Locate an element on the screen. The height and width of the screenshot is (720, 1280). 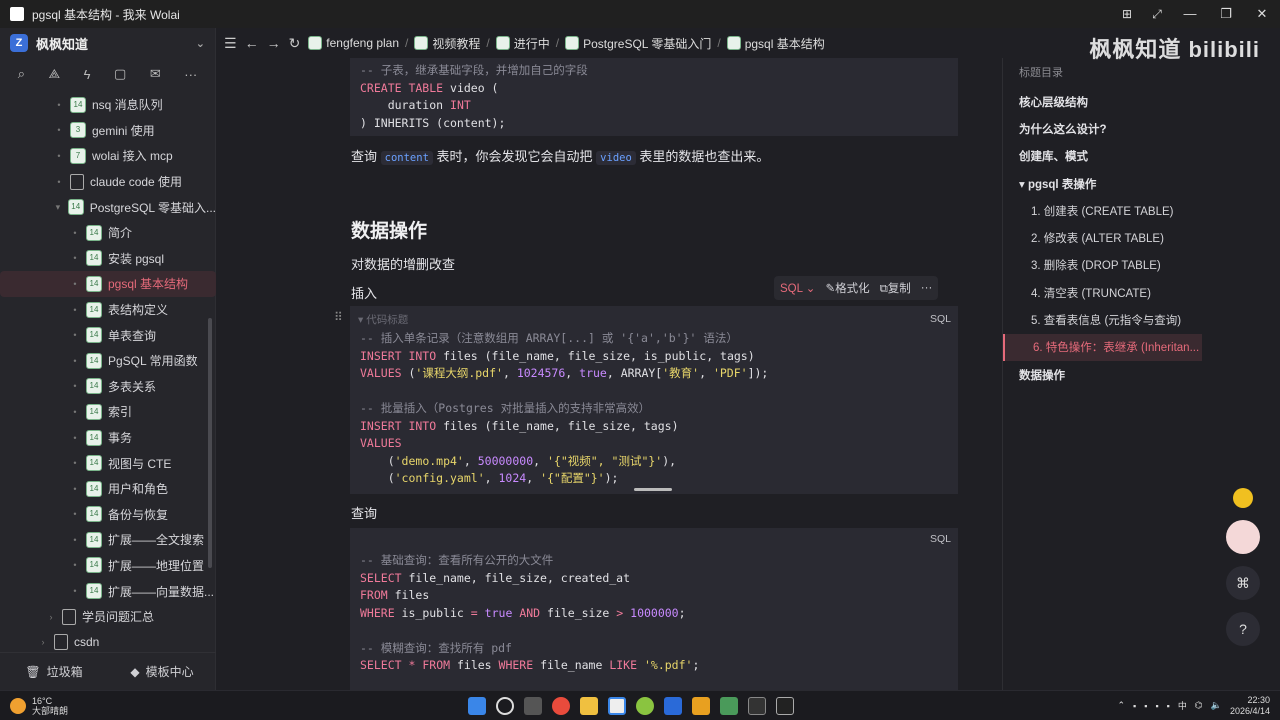
sidebar-item: • 14 表结构定义 is located at coordinates (108, 310).